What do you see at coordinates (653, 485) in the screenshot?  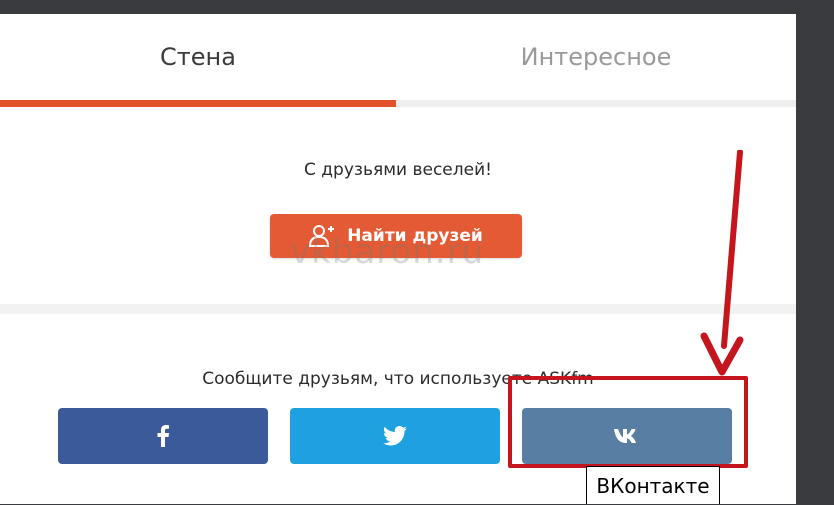 I see `vk-caption: ВКонтакте` at bounding box center [653, 485].